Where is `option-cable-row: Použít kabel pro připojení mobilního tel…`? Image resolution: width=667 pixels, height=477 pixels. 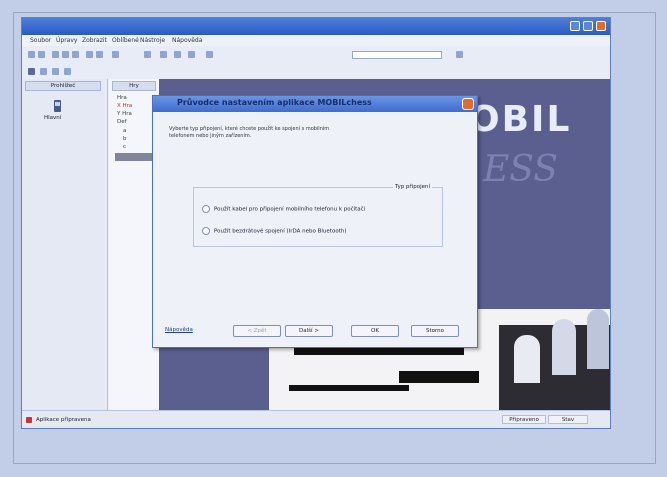 option-cable-row: Použít kabel pro připojení mobilního tel… is located at coordinates (283, 209).